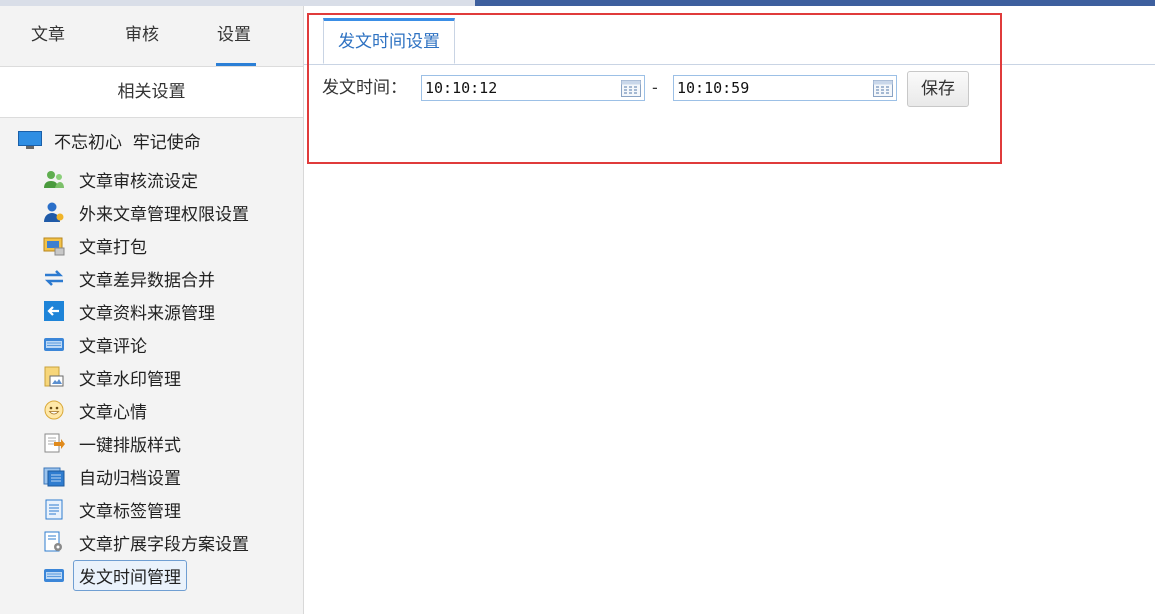 The height and width of the screenshot is (614, 1155). I want to click on end-time-value: 10:10:59, so click(713, 88).